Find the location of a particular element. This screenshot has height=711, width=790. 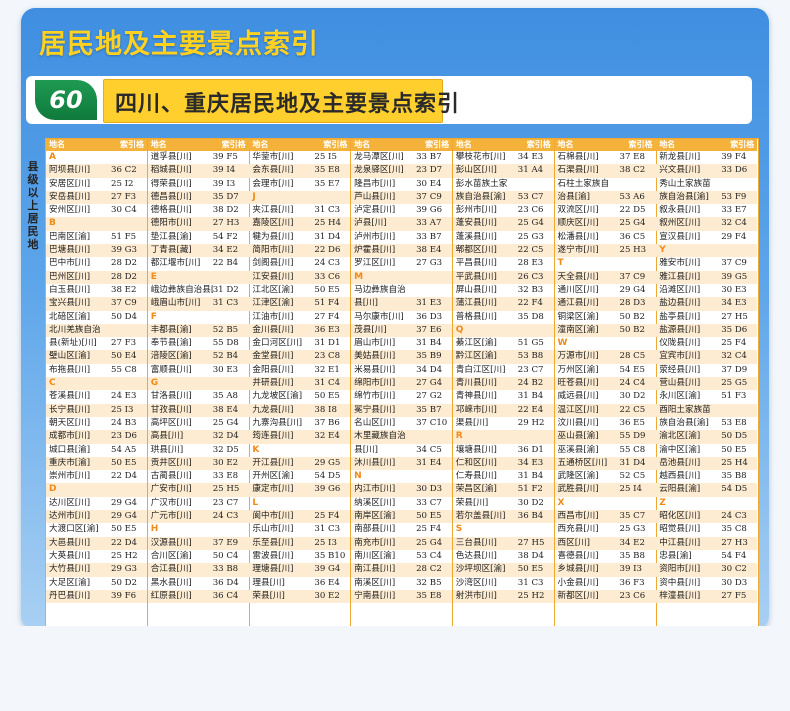

grid-reference: 54 E5 is located at coordinates (632, 369).